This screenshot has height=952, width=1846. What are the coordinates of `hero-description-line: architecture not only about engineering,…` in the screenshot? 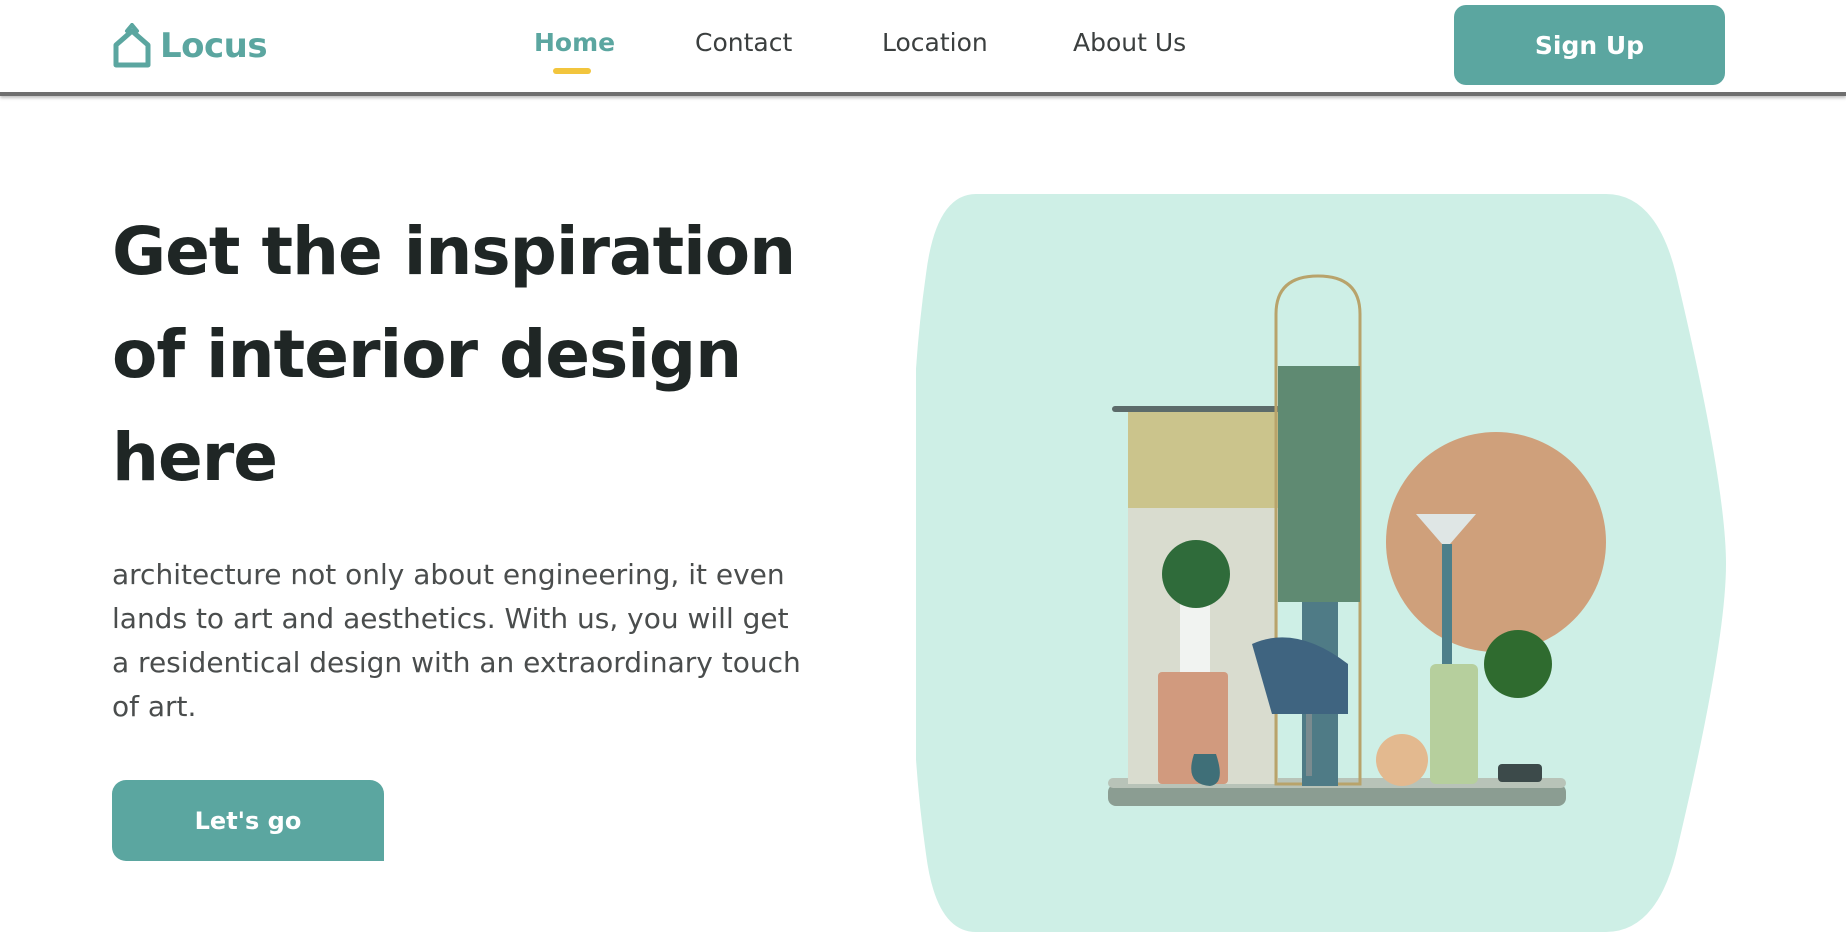 It's located at (448, 574).